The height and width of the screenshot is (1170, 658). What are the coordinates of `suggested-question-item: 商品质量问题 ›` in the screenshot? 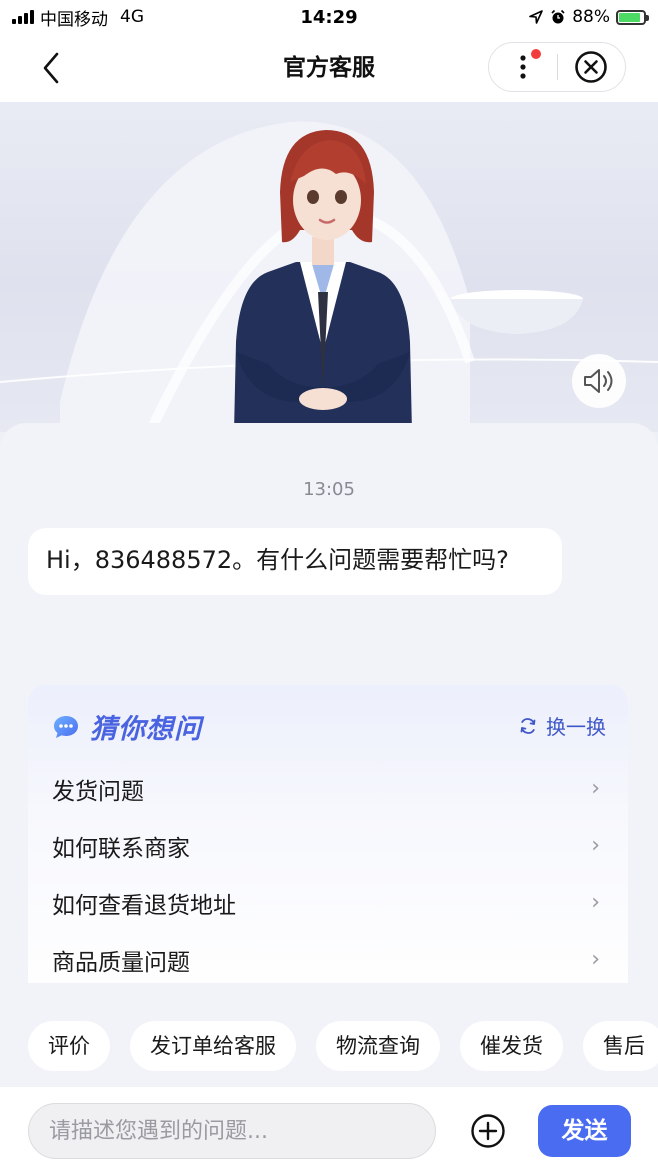 It's located at (328, 959).